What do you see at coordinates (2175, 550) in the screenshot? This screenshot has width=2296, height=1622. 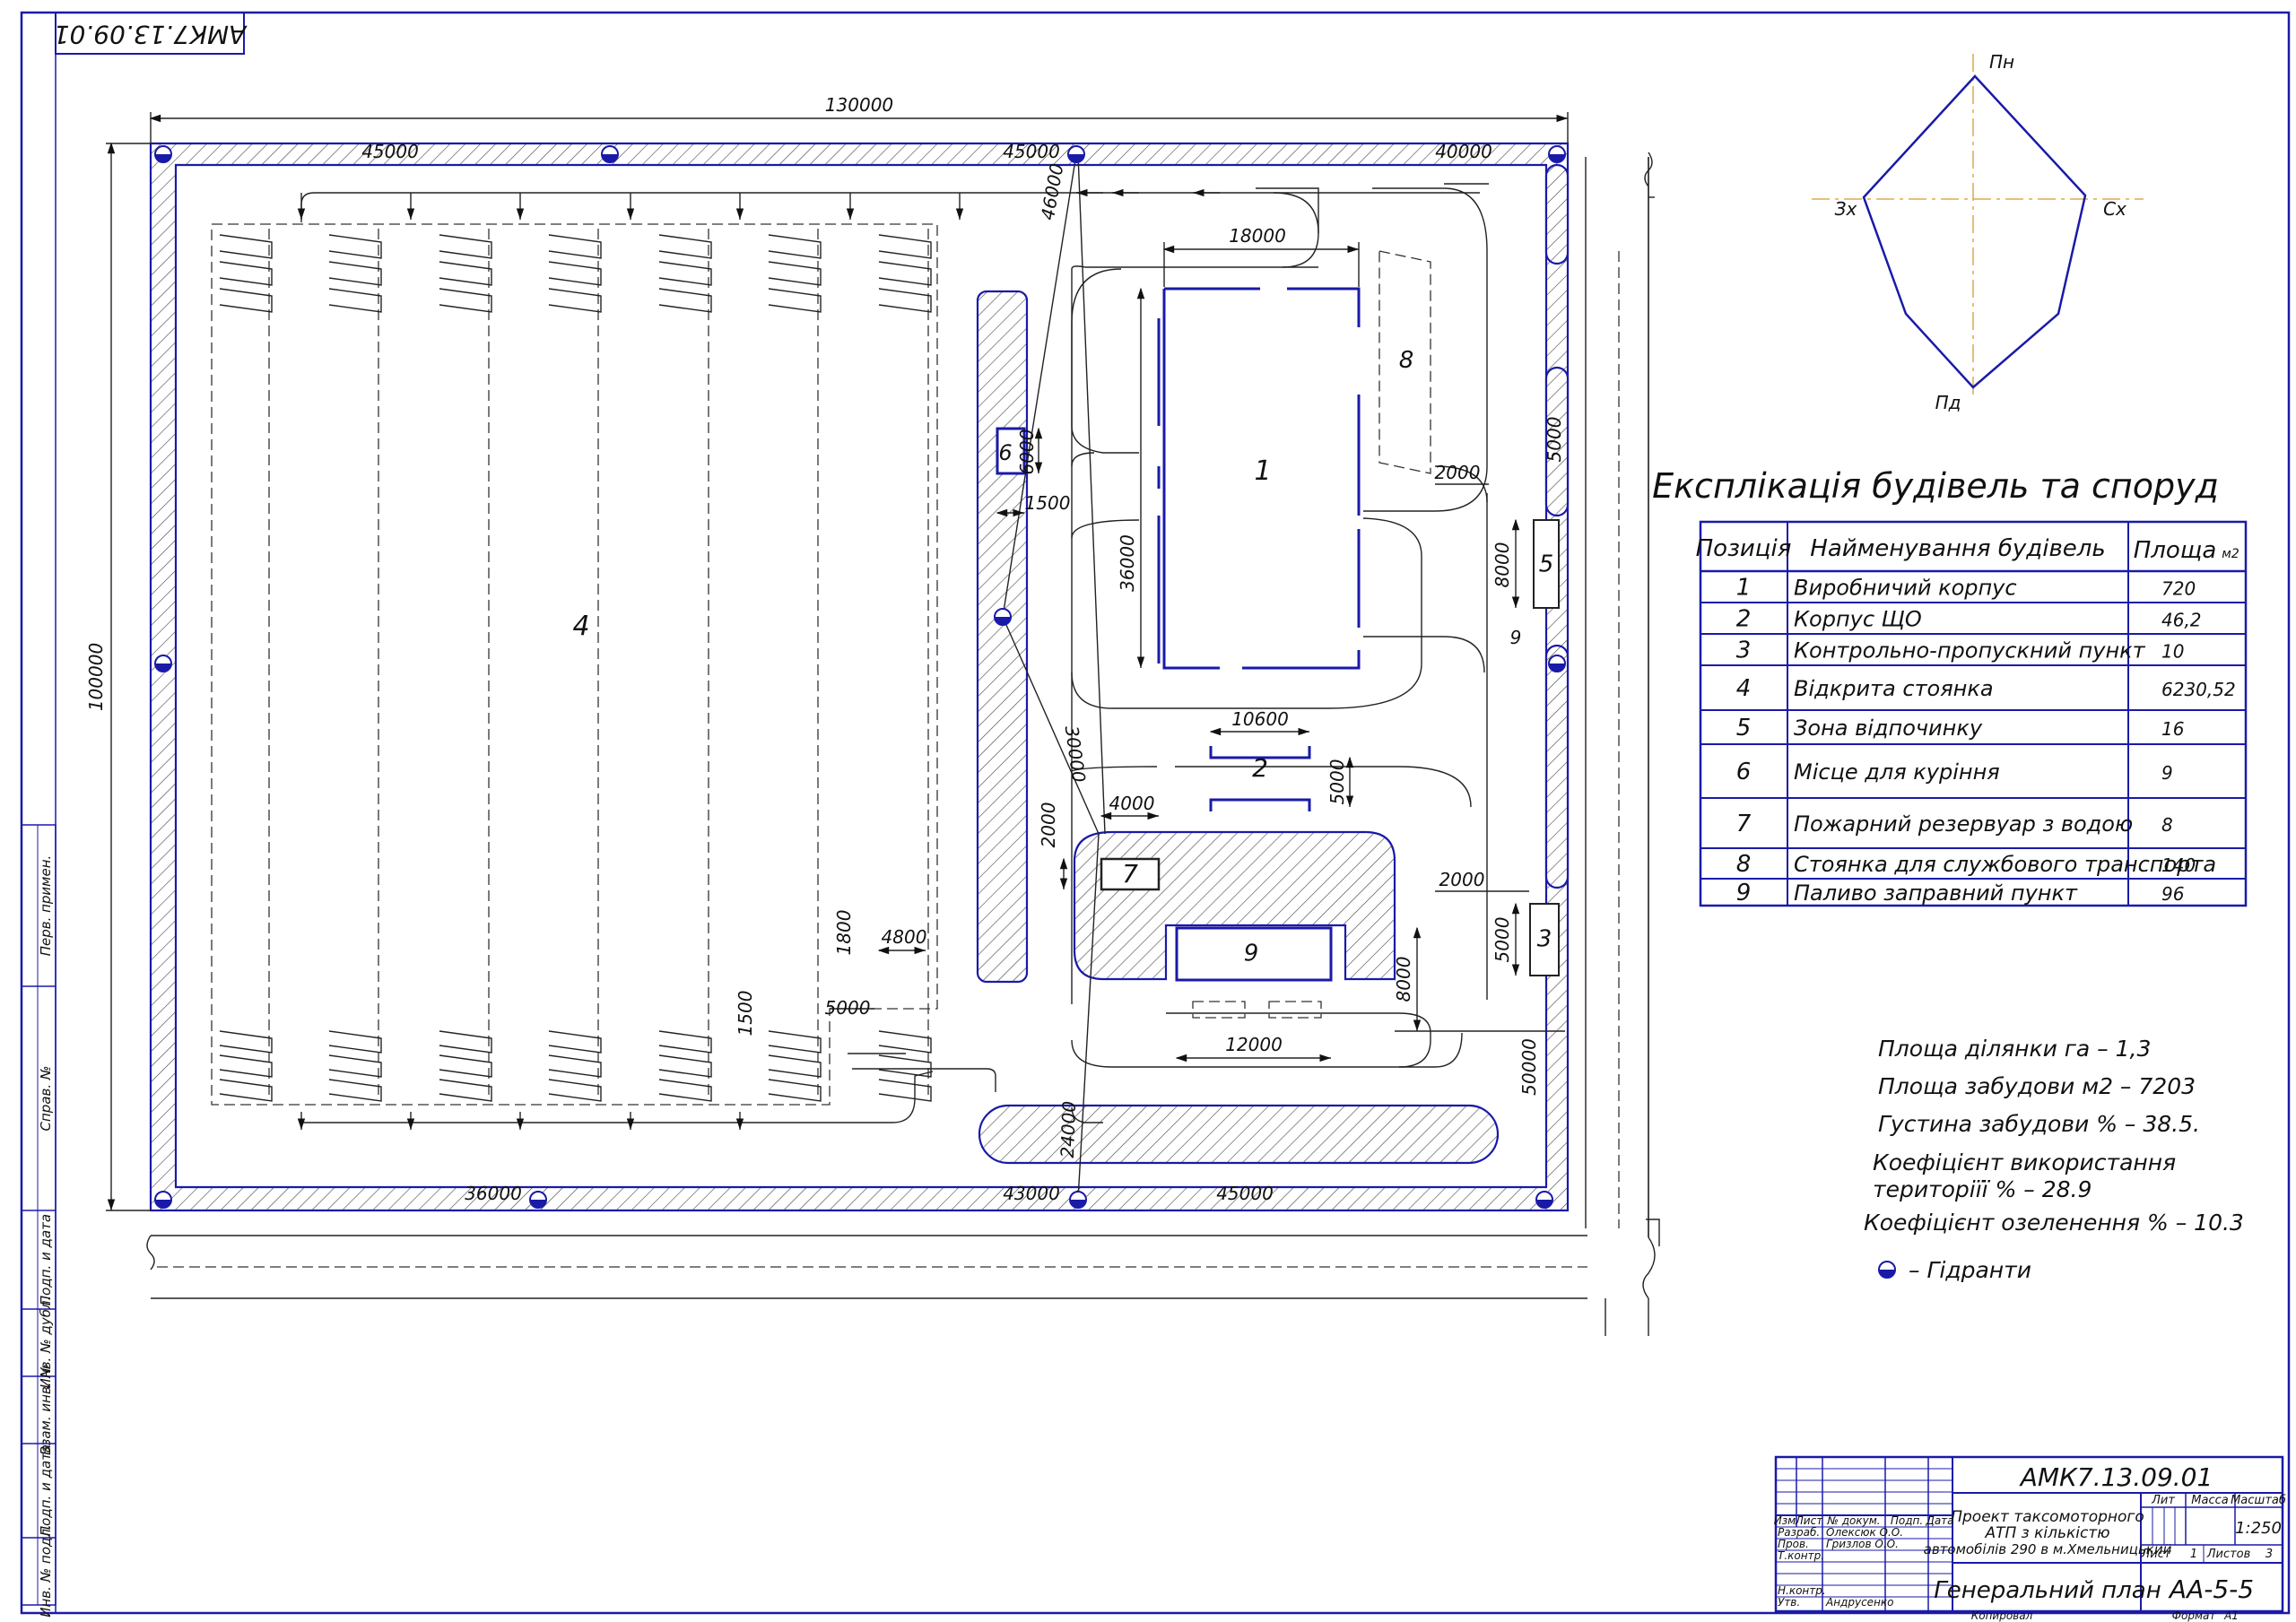 I see `header-area: Площа` at bounding box center [2175, 550].